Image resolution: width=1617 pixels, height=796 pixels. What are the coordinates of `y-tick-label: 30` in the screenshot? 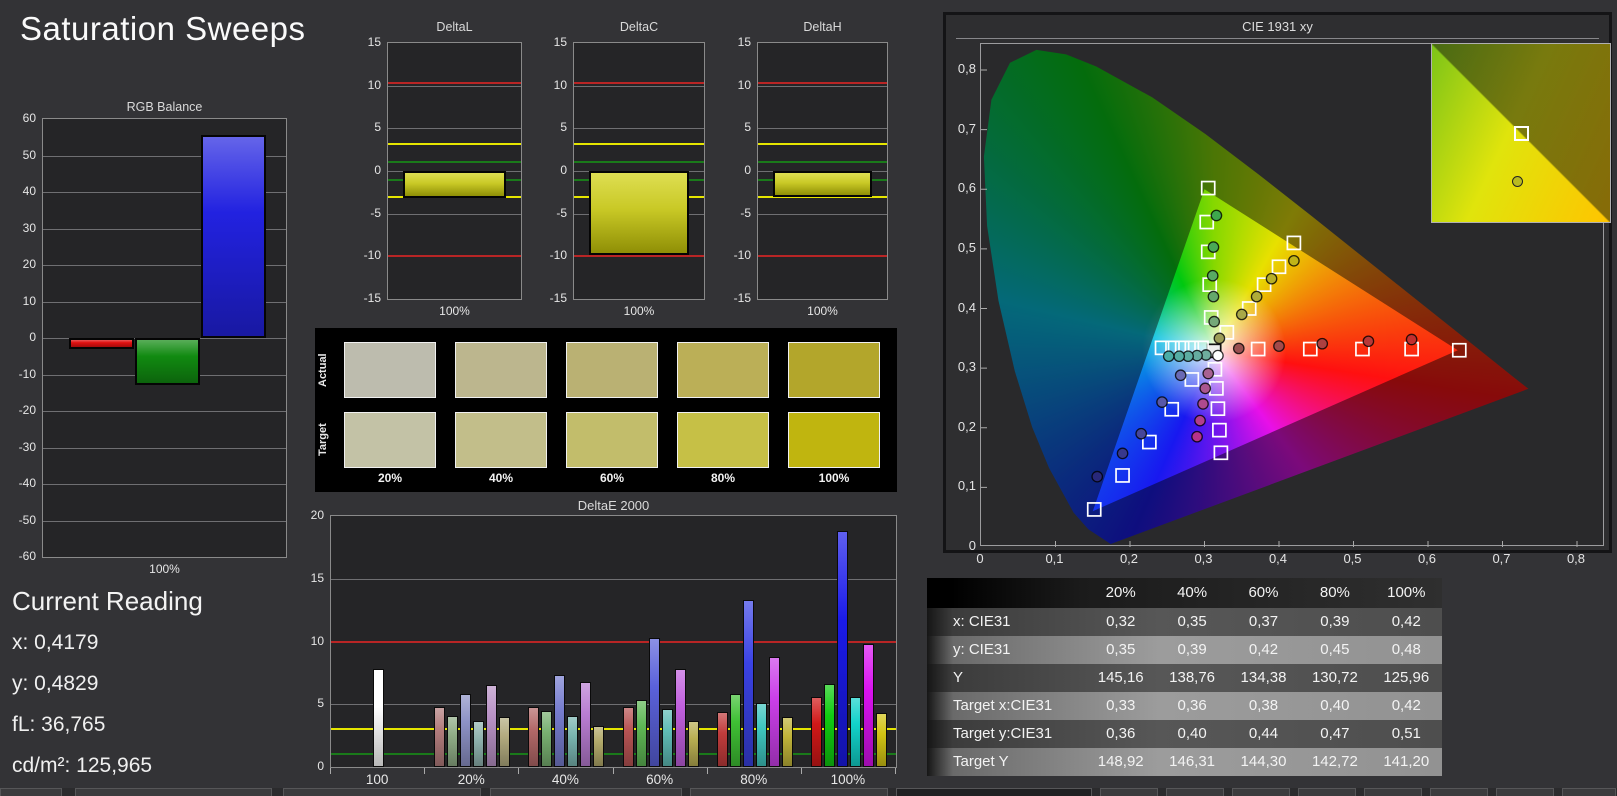 It's located at (29, 227).